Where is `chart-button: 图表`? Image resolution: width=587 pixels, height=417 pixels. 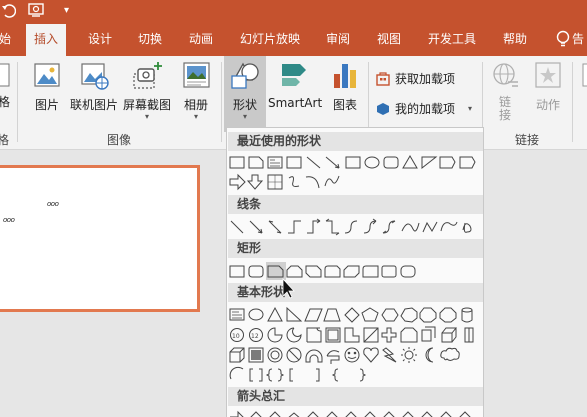
chart-button: 图表 is located at coordinates (345, 86).